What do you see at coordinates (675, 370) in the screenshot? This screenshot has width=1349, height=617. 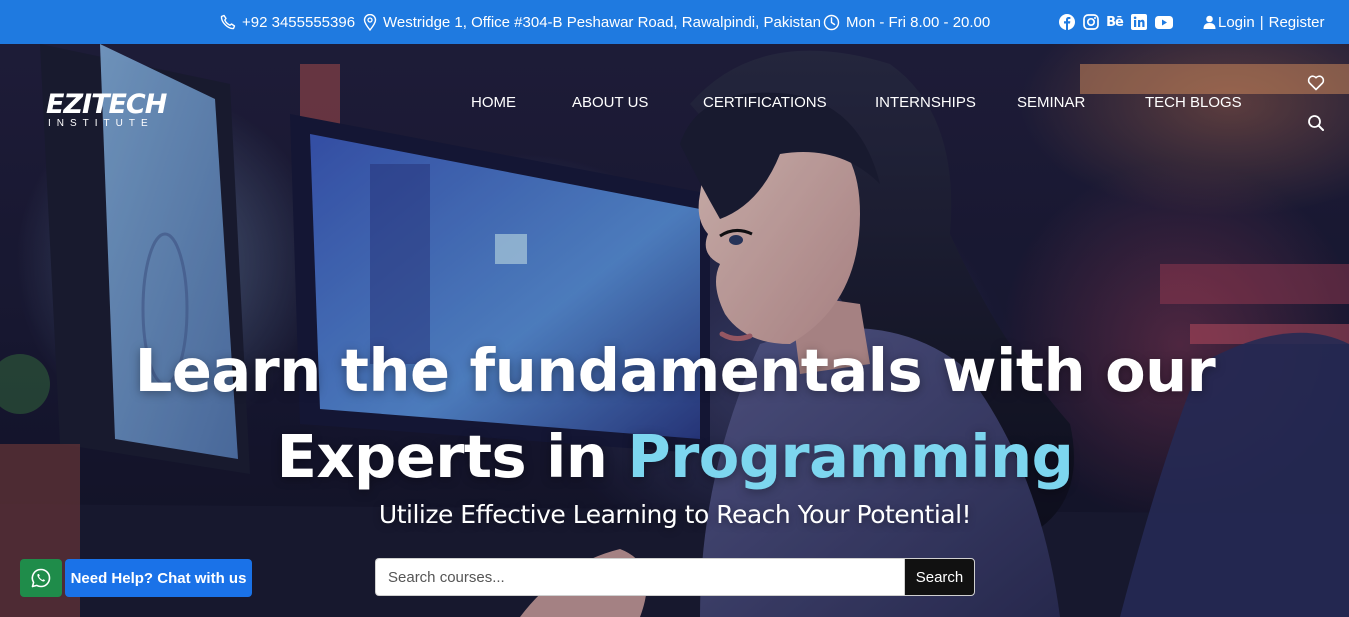 I see `headline-line1: Learn the fundamentals with our` at bounding box center [675, 370].